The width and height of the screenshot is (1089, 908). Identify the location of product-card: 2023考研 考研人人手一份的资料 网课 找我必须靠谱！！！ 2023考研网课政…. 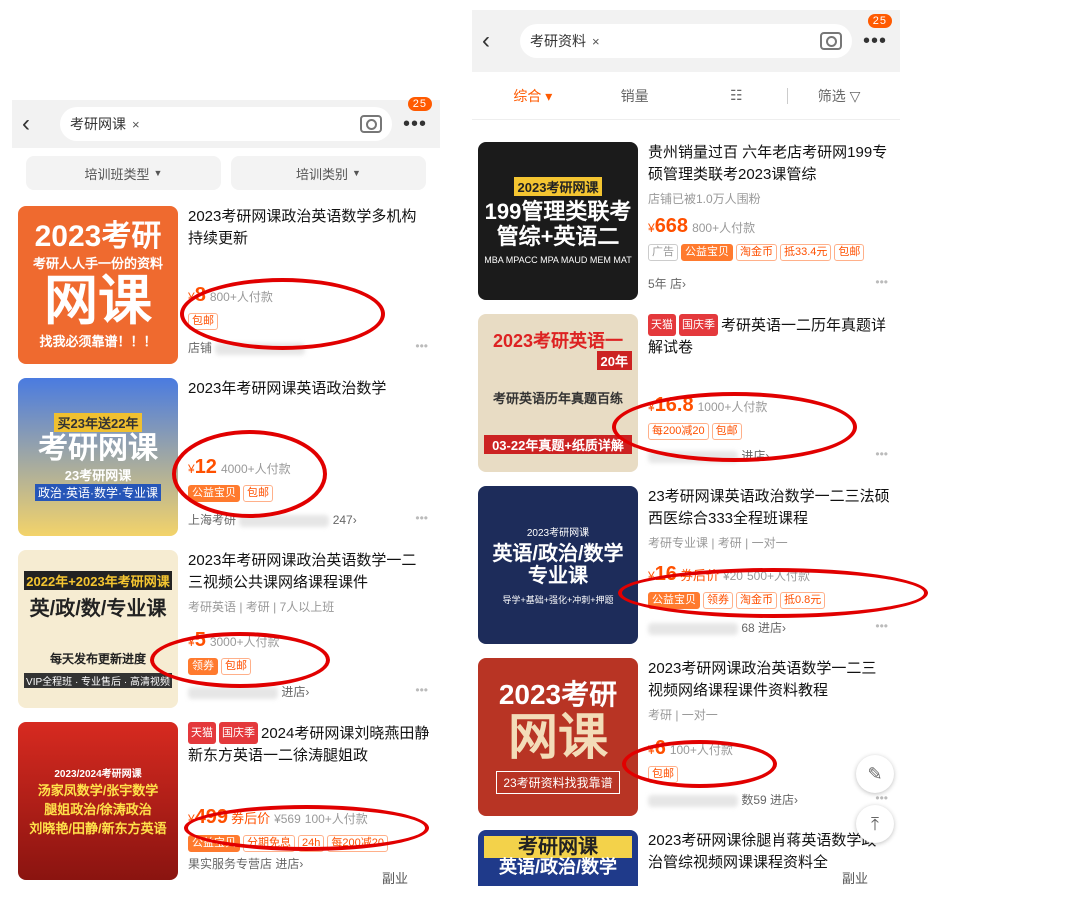
(226, 284).